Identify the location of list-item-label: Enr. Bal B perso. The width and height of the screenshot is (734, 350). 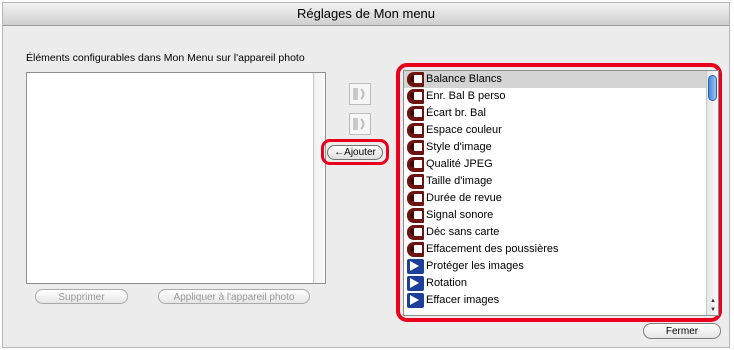
(466, 96).